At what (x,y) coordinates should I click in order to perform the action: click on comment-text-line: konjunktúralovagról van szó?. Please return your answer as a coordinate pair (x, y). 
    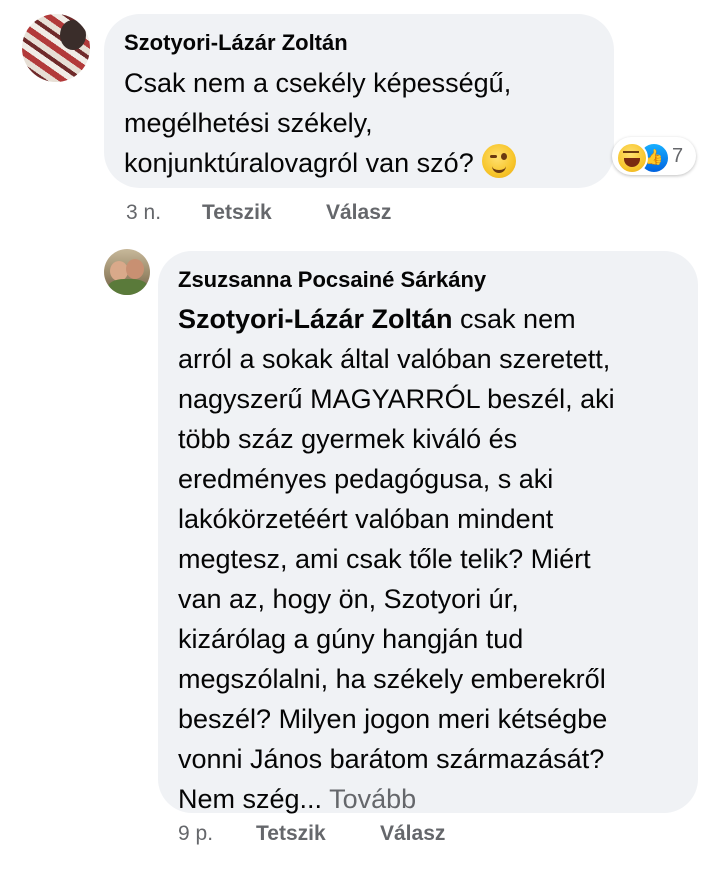
    Looking at the image, I should click on (359, 163).